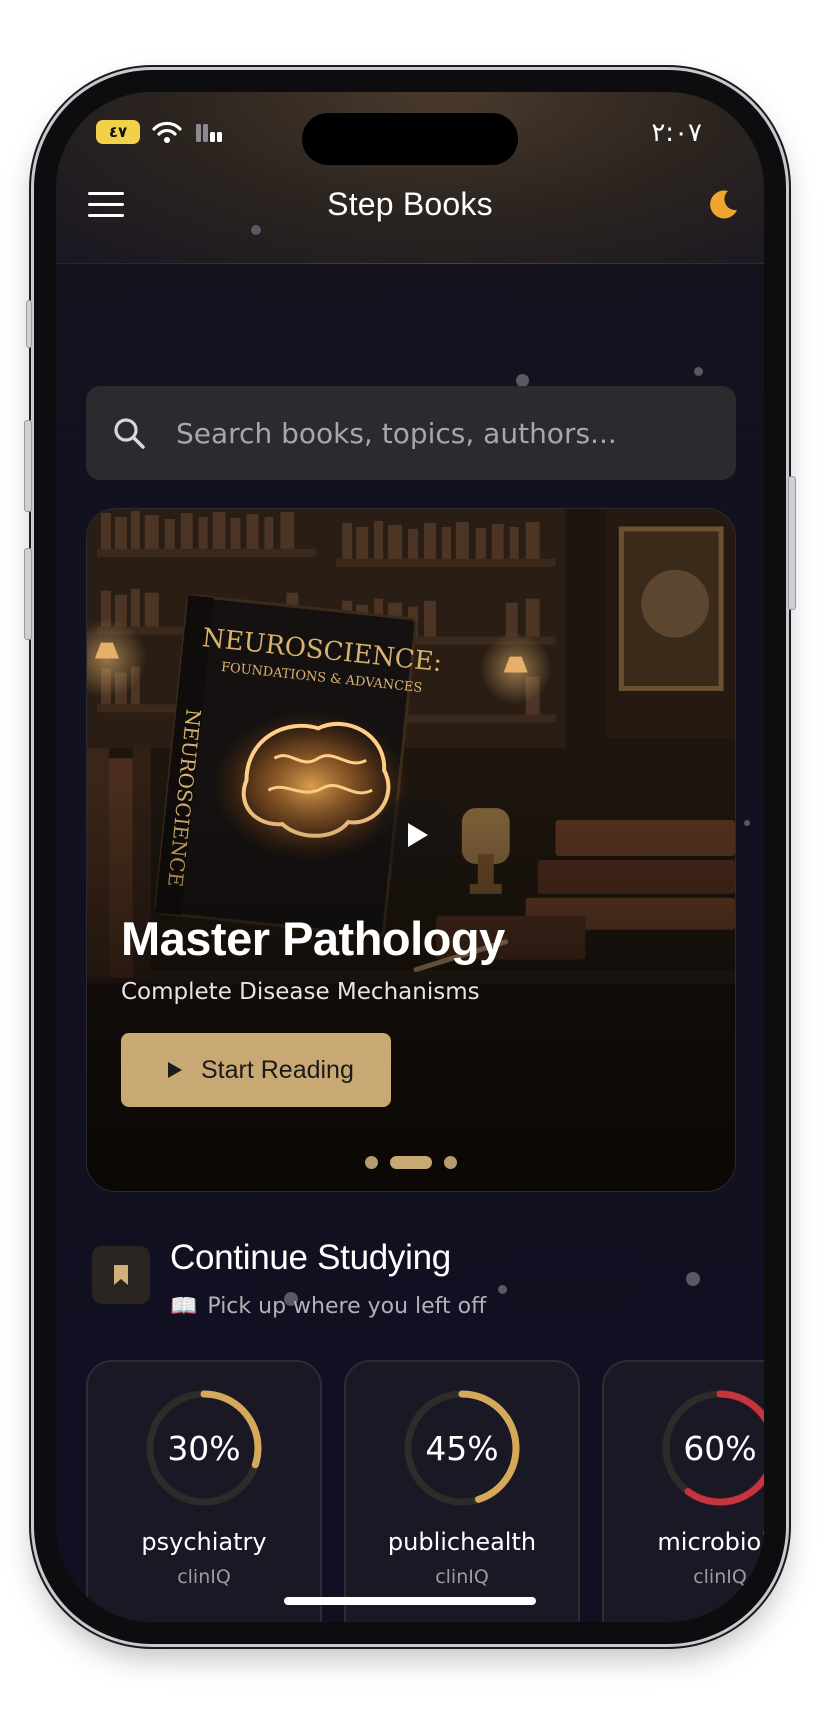 This screenshot has width=820, height=1730. Describe the element at coordinates (313, 938) in the screenshot. I see `hero-title: Master Pathology` at that location.